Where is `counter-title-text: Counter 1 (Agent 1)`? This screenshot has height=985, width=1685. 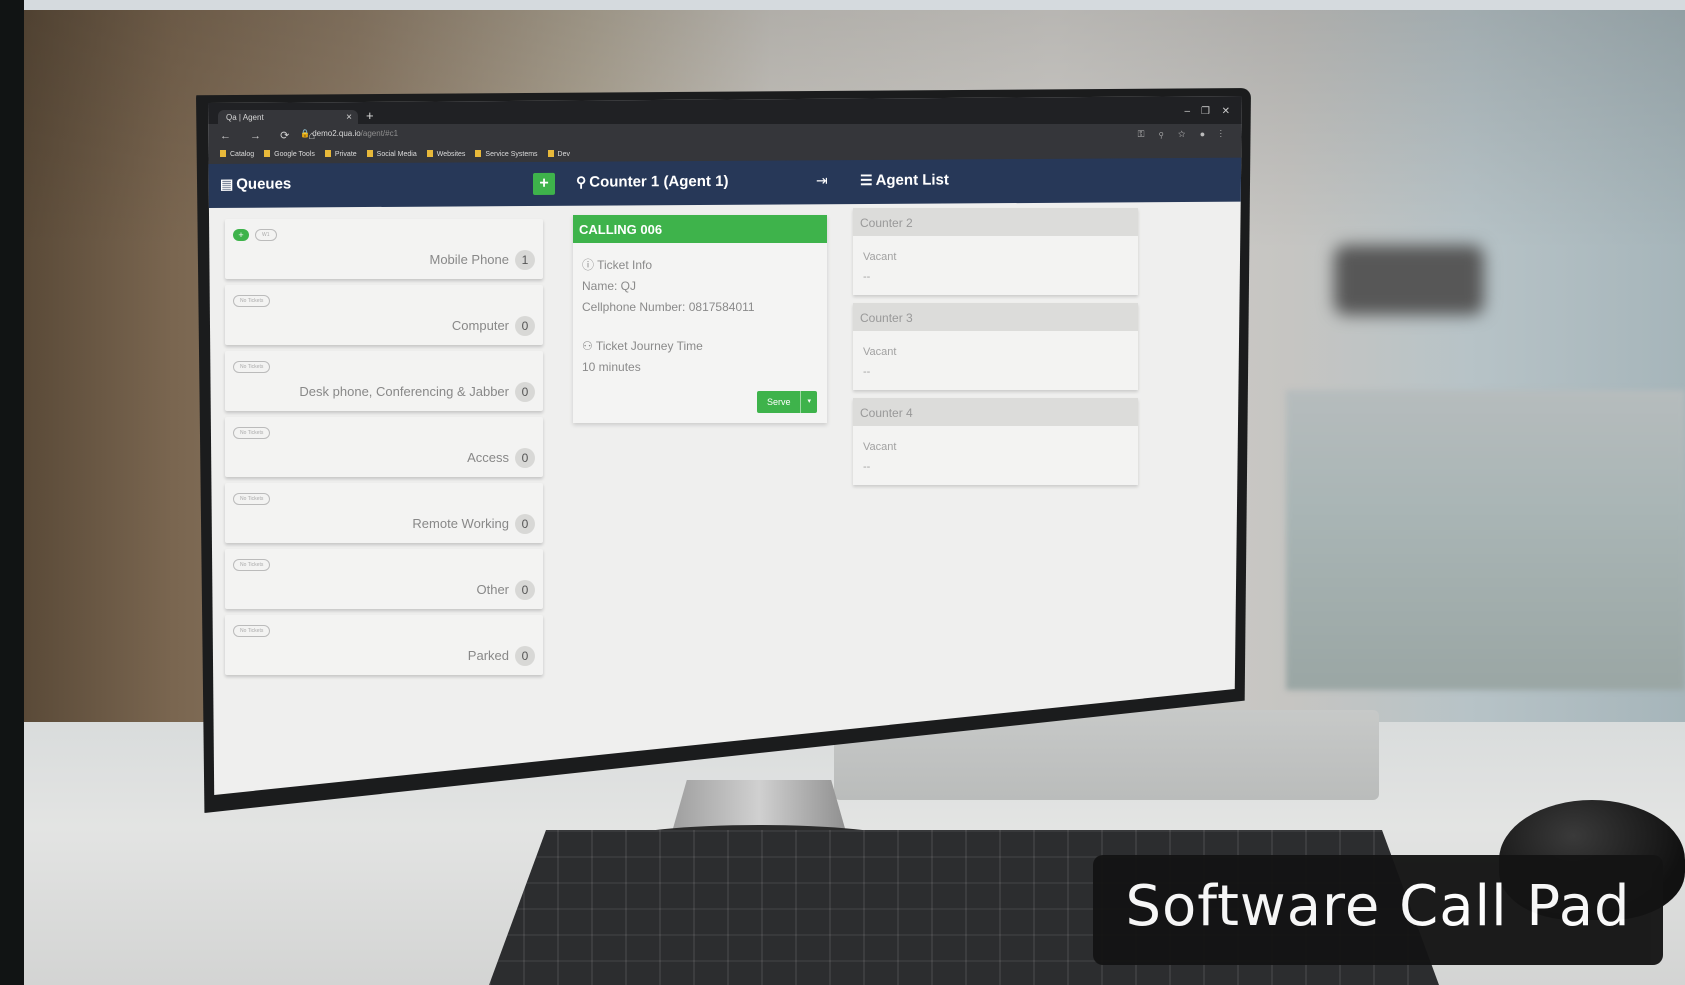
counter-title-text: Counter 1 (Agent 1) is located at coordinates (659, 181).